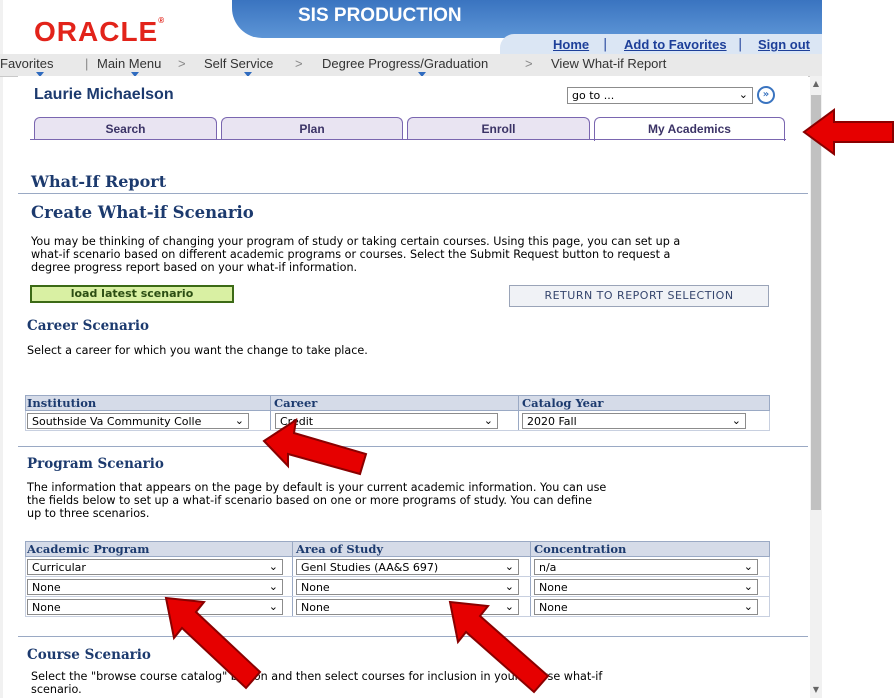 The width and height of the screenshot is (895, 698). I want to click on program-description-line: up to three scenarios., so click(88, 513).